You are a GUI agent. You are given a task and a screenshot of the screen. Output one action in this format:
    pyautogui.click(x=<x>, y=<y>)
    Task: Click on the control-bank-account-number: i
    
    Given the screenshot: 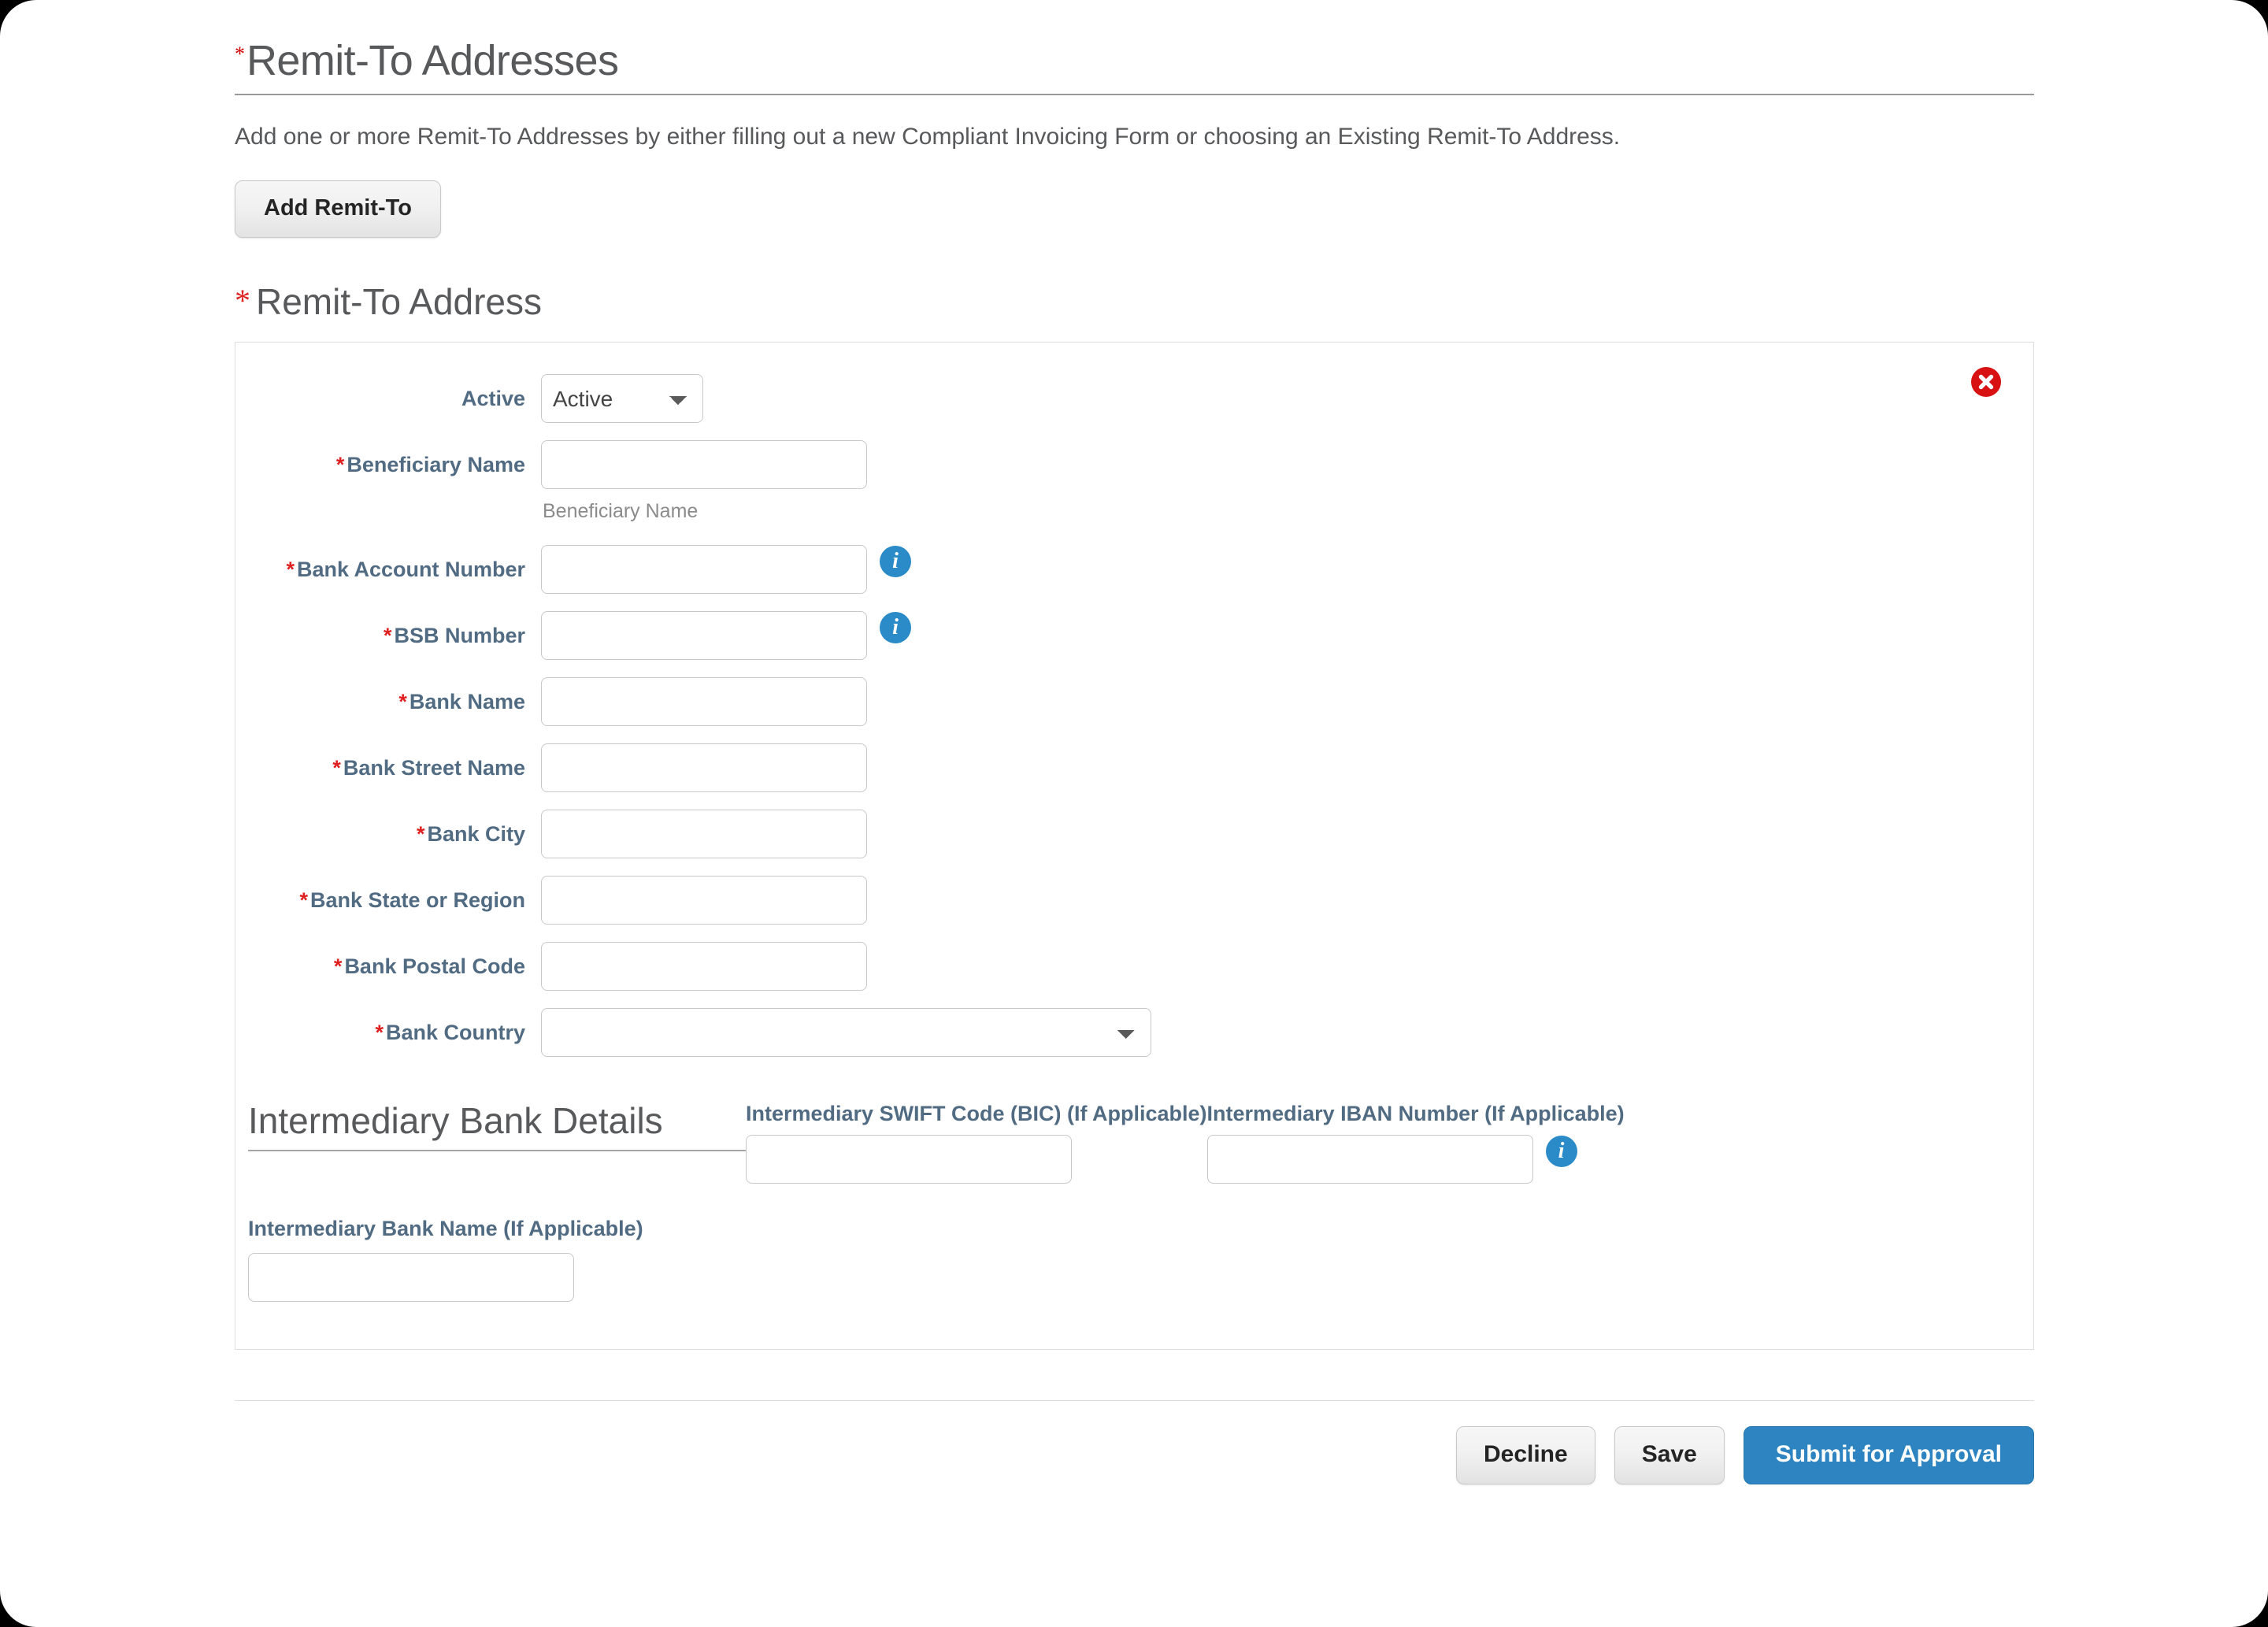 What is the action you would take?
    pyautogui.click(x=726, y=570)
    